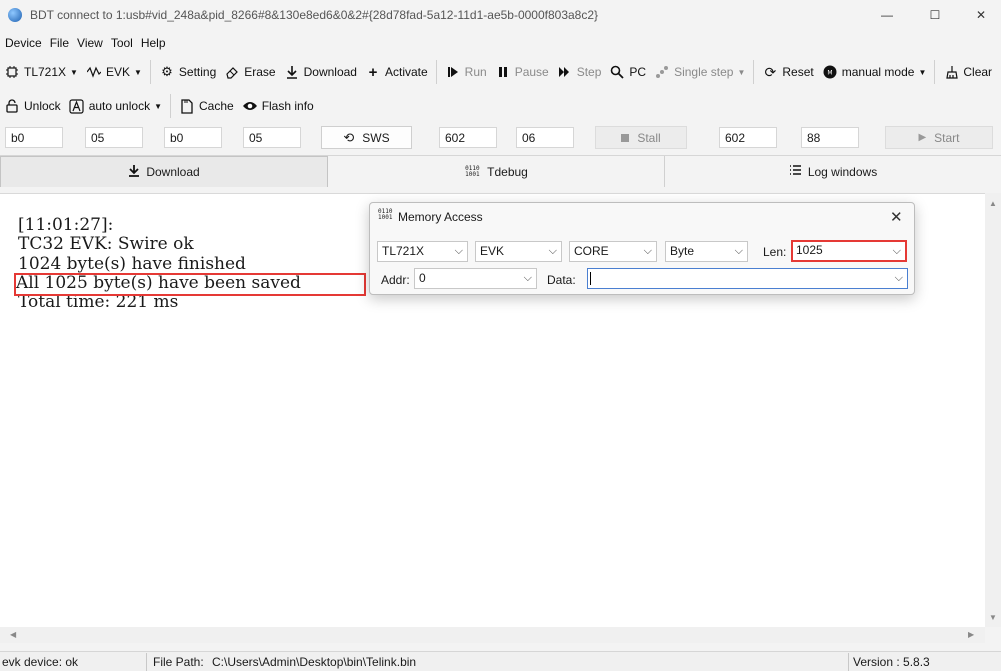 Image resolution: width=1001 pixels, height=671 pixels. I want to click on vertical-scrollbar: ▲ ▼, so click(993, 410).